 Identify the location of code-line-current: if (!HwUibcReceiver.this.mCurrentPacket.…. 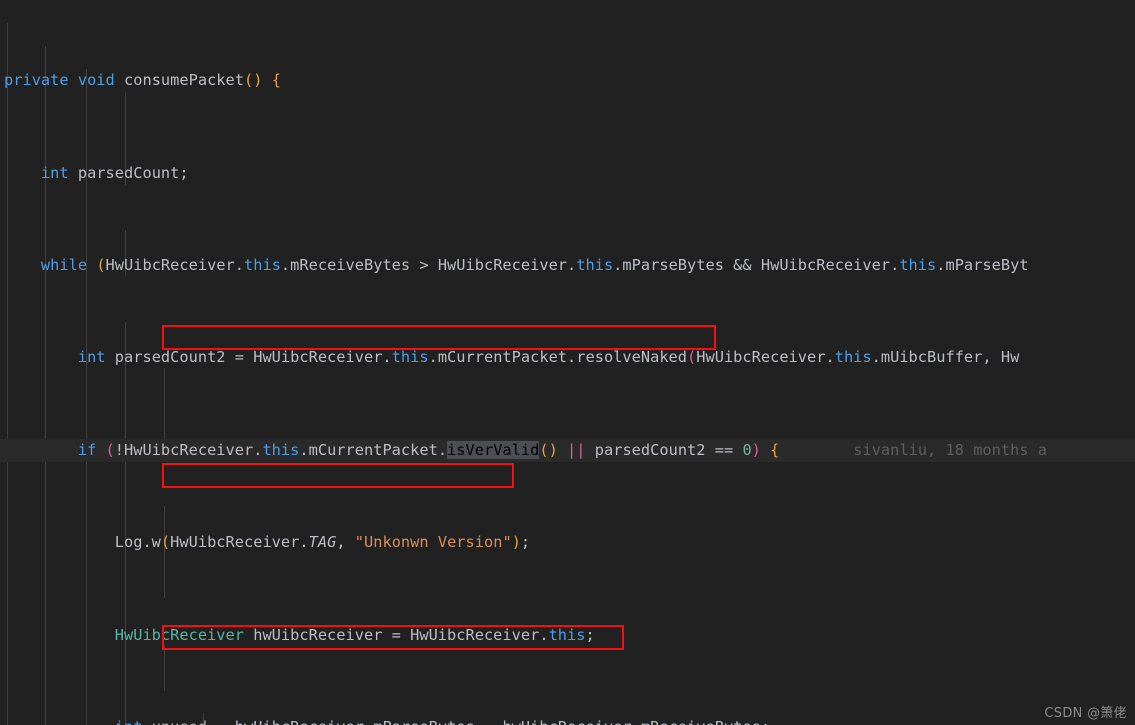
(567, 450).